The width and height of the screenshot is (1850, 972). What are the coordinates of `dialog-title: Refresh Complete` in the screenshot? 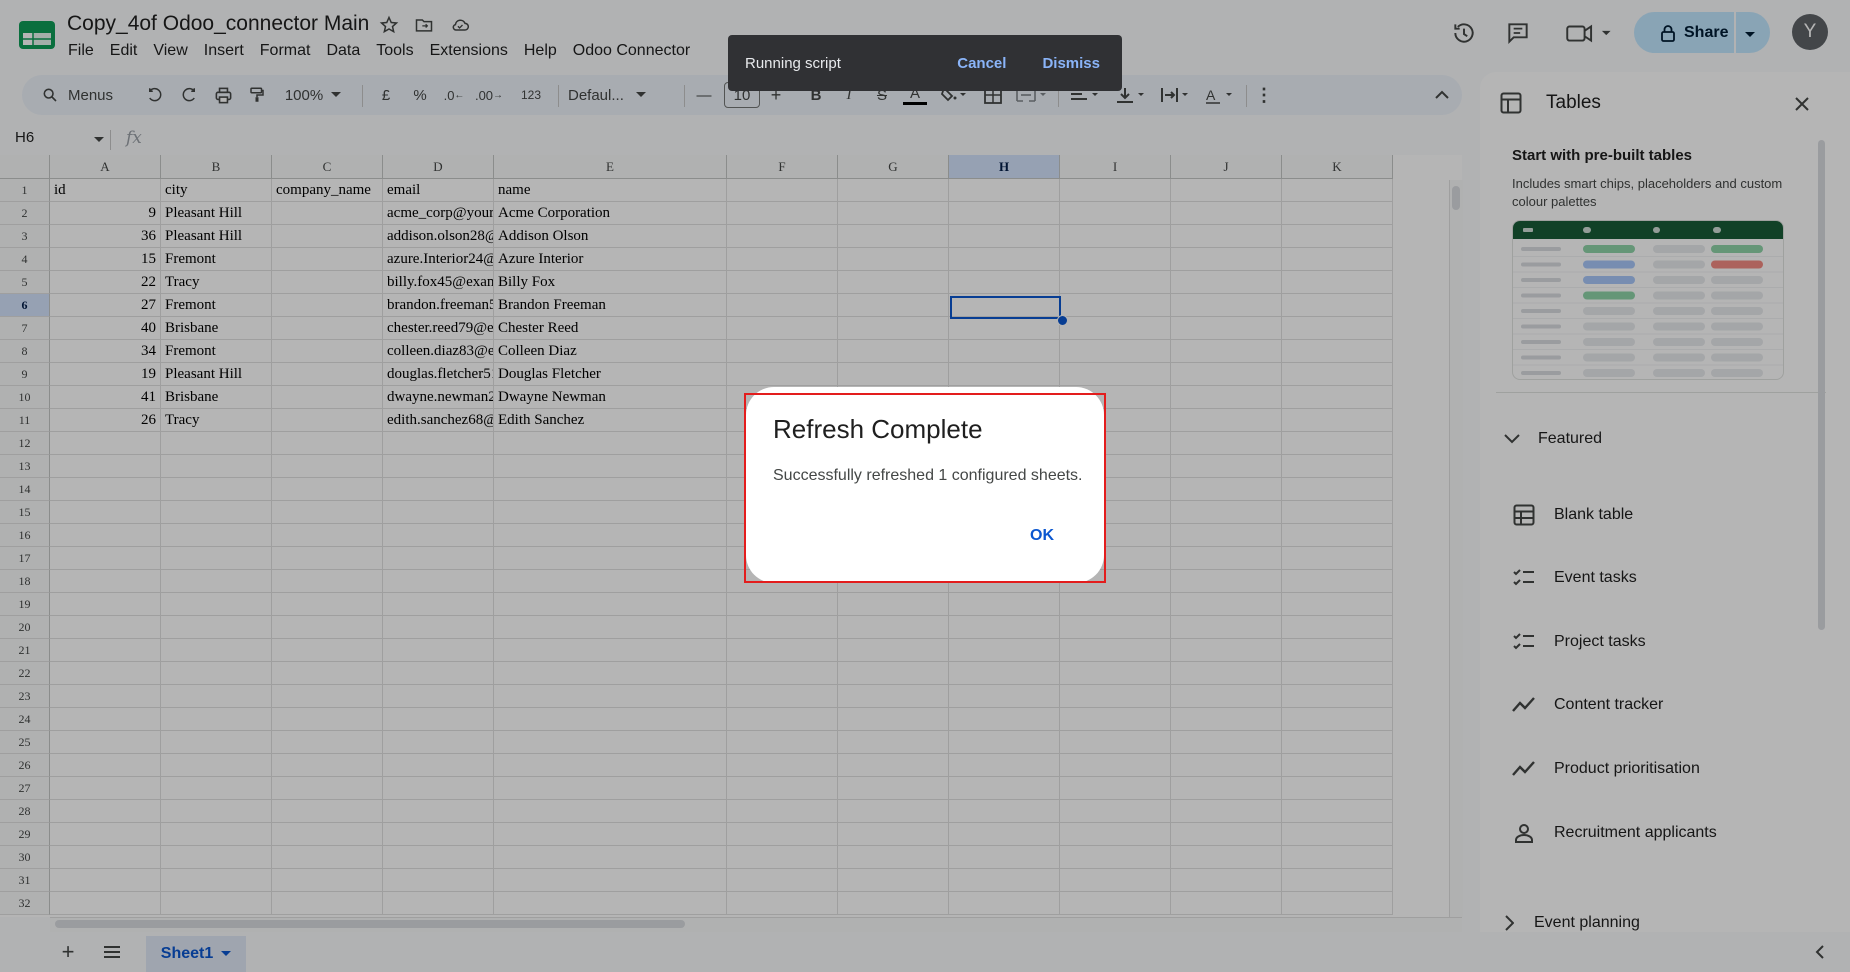 It's located at (878, 429).